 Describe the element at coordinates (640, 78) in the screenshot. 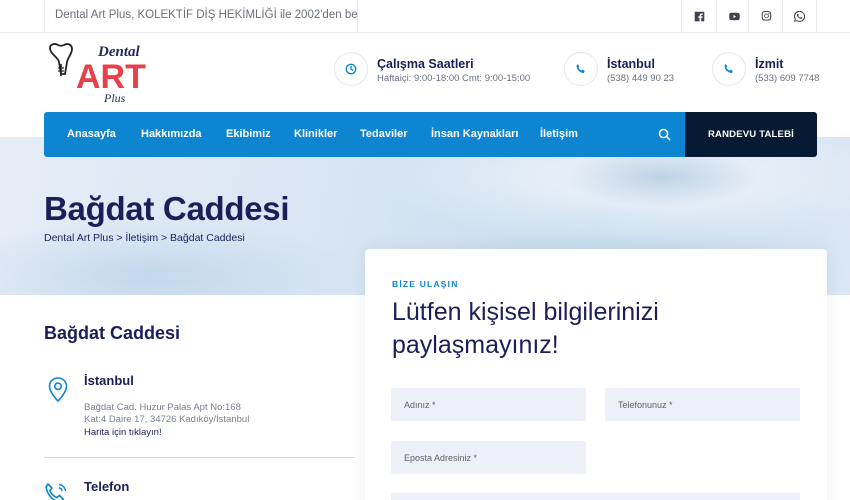

I see `istanbul-phone: (538) 449 90 23` at that location.